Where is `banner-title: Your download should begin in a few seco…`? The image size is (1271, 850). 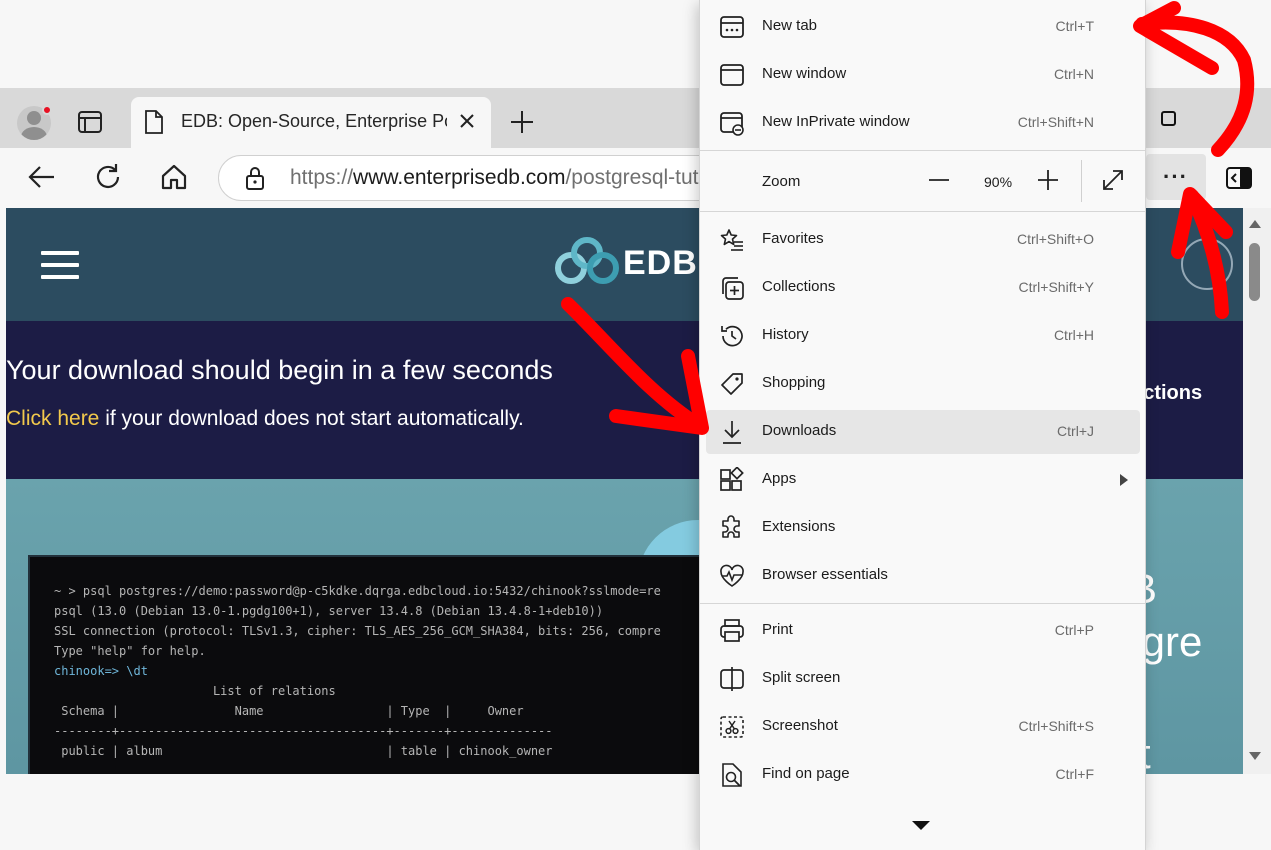 banner-title: Your download should begin in a few seco… is located at coordinates (279, 370).